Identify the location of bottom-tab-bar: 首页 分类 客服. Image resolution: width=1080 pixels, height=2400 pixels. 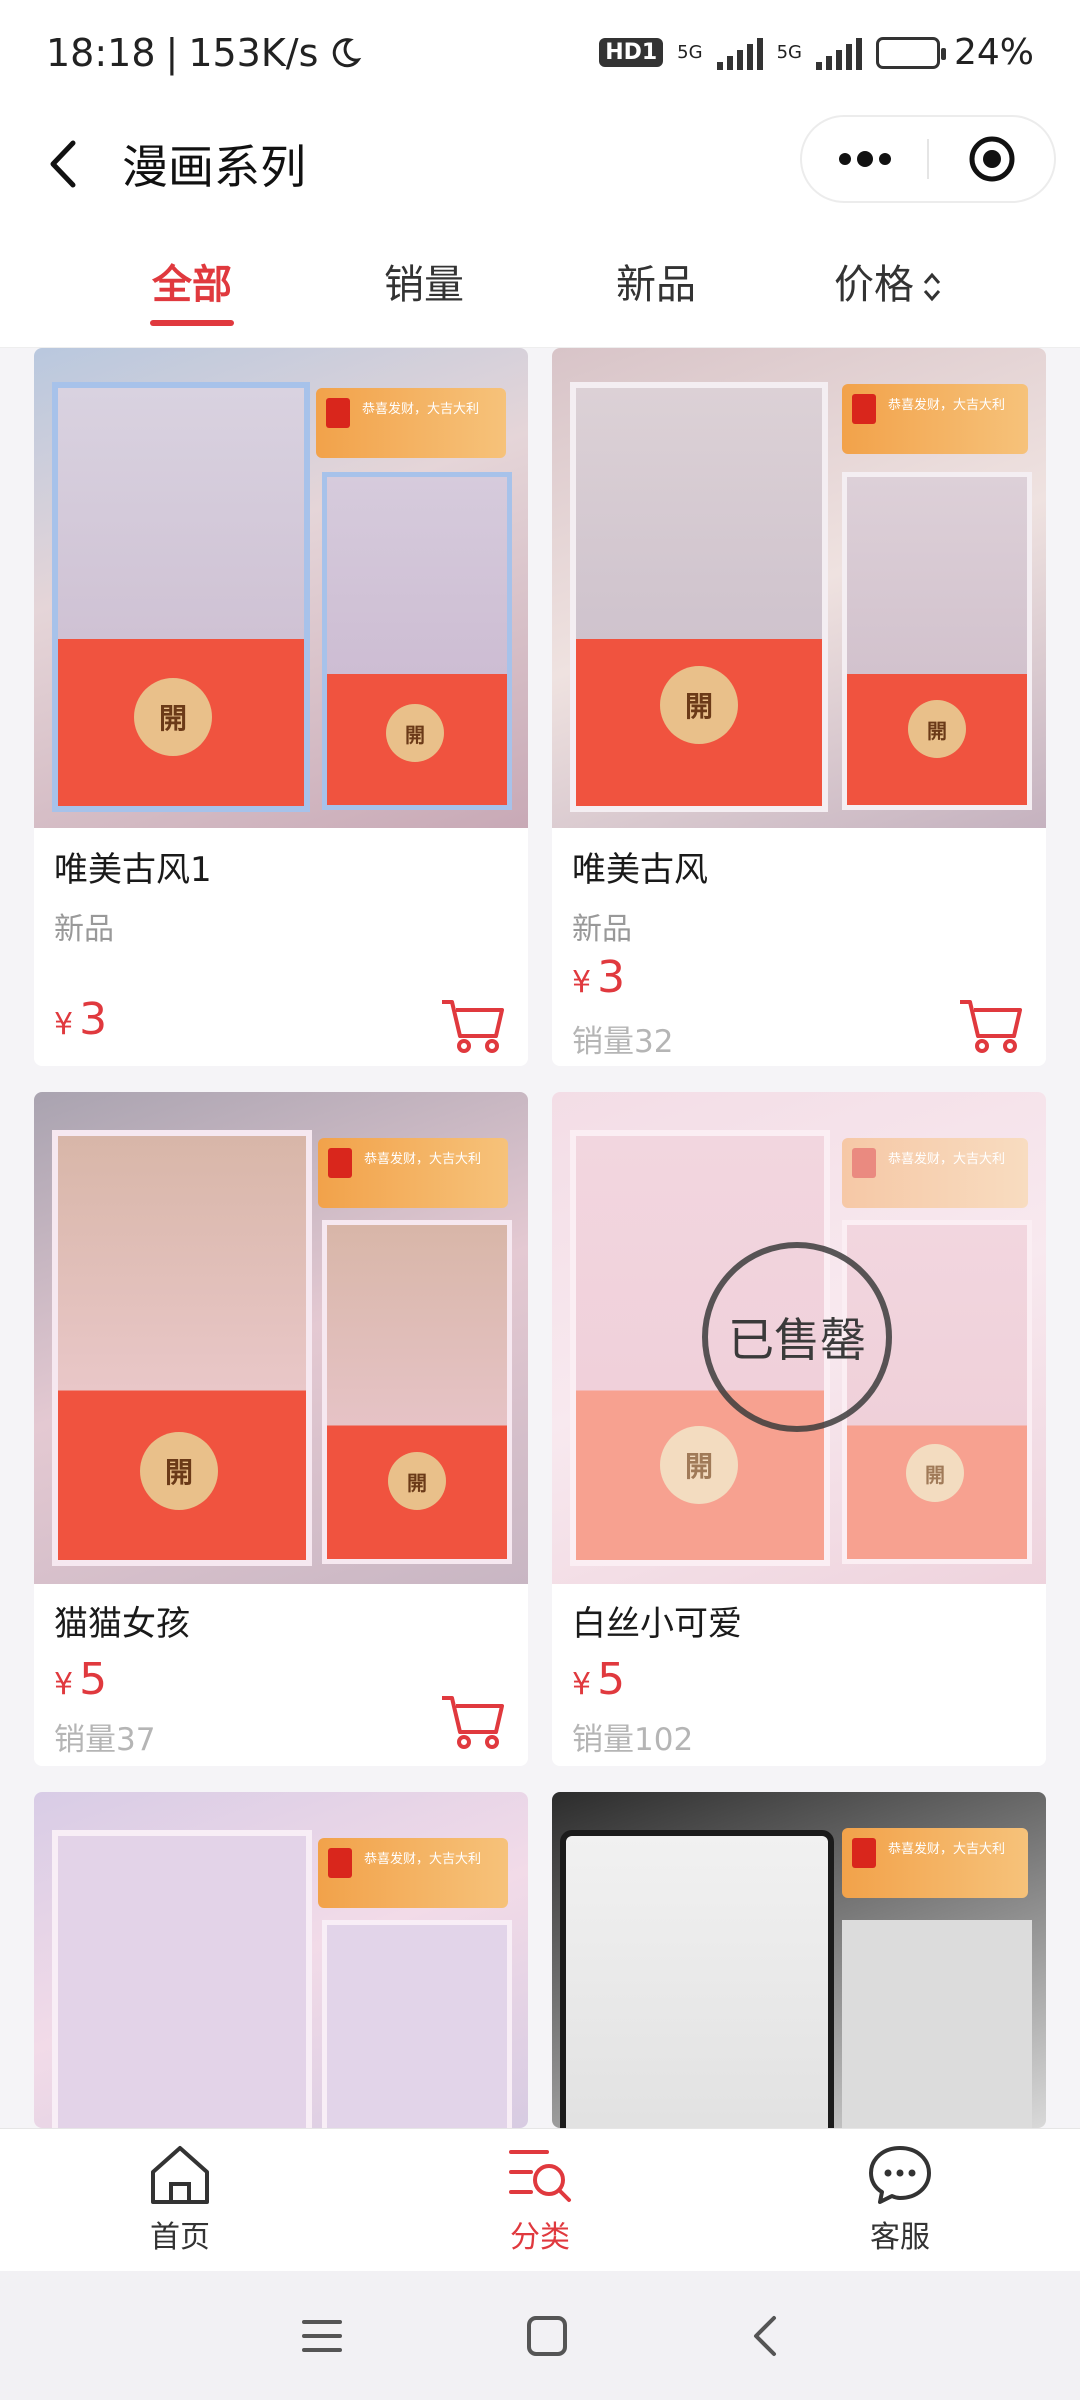
(540, 2199).